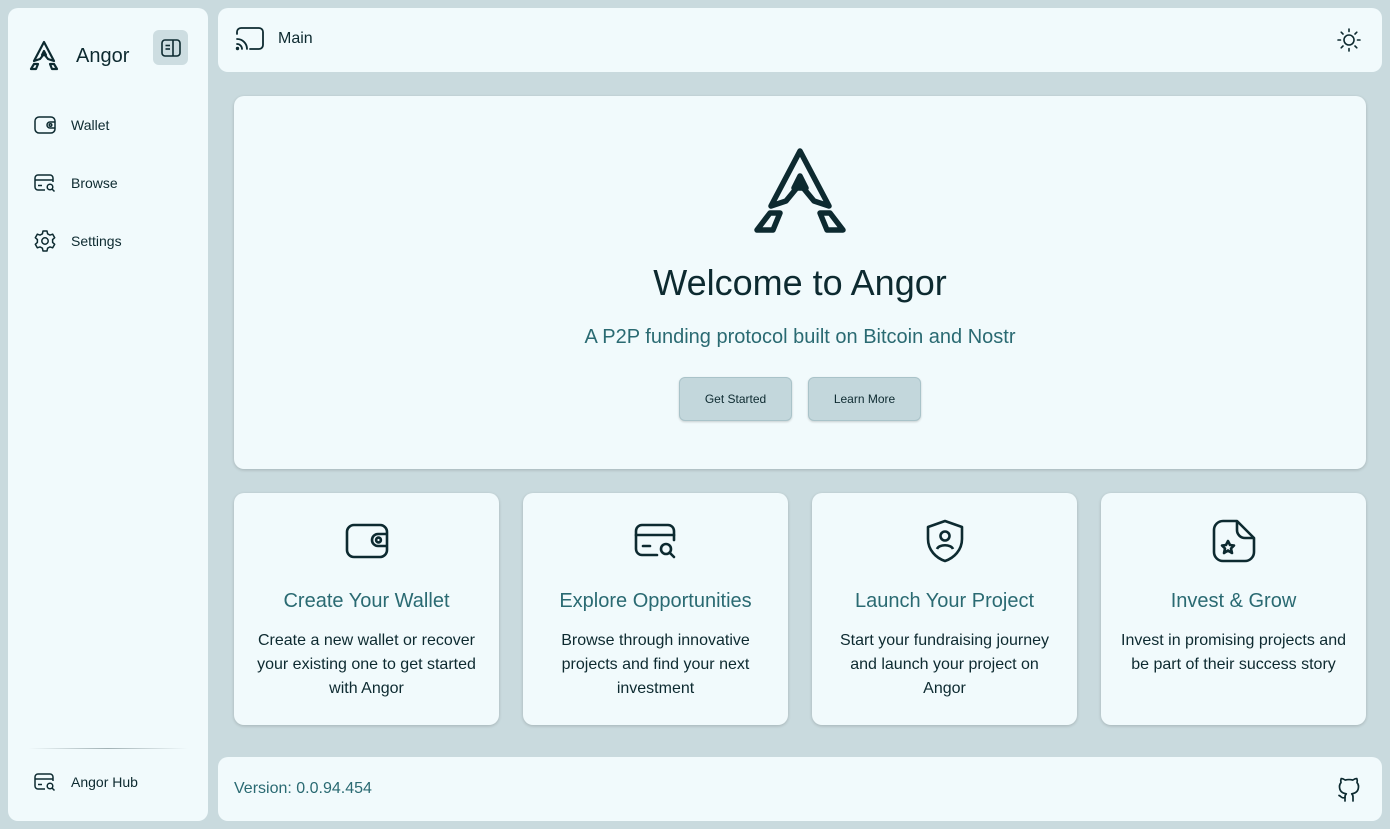 The width and height of the screenshot is (1390, 829). What do you see at coordinates (735, 399) in the screenshot?
I see `get-started-button: Get Started` at bounding box center [735, 399].